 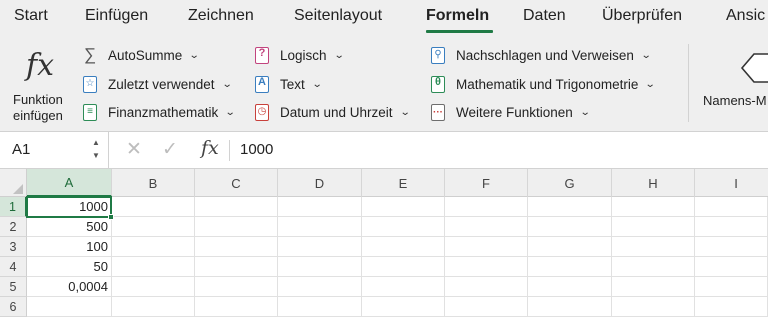 What do you see at coordinates (236, 227) in the screenshot?
I see `cell-c2` at bounding box center [236, 227].